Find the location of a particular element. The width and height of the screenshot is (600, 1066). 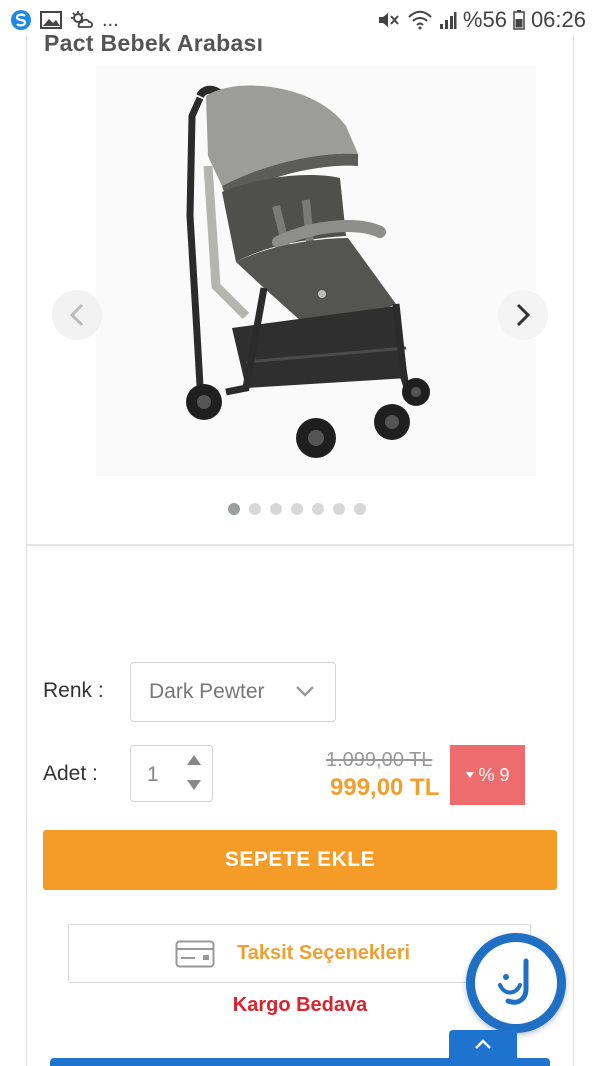

gallery-prev-button is located at coordinates (77, 315).